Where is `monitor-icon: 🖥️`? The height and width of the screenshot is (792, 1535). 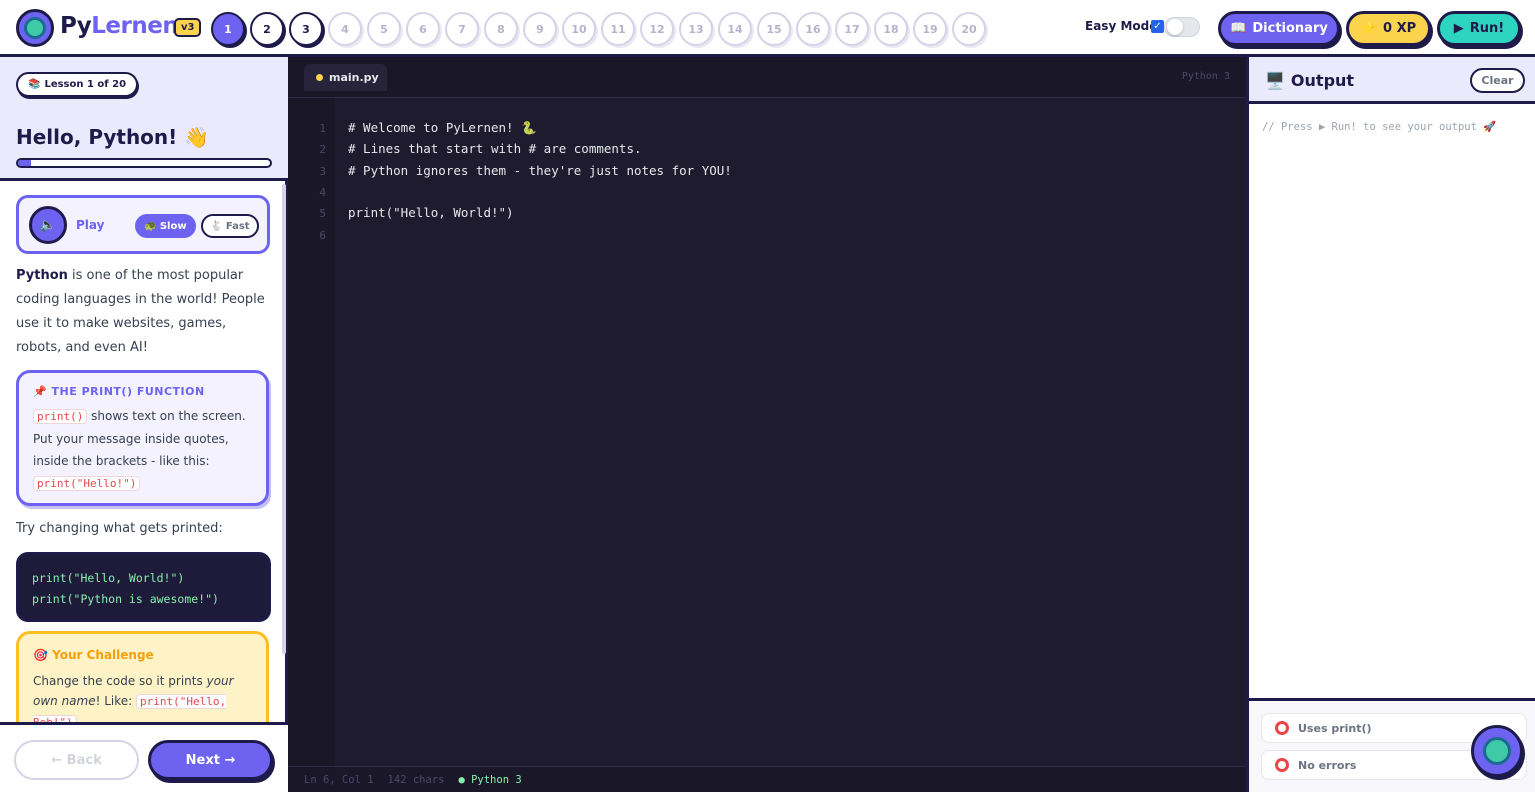 monitor-icon: 🖥️ is located at coordinates (1275, 80).